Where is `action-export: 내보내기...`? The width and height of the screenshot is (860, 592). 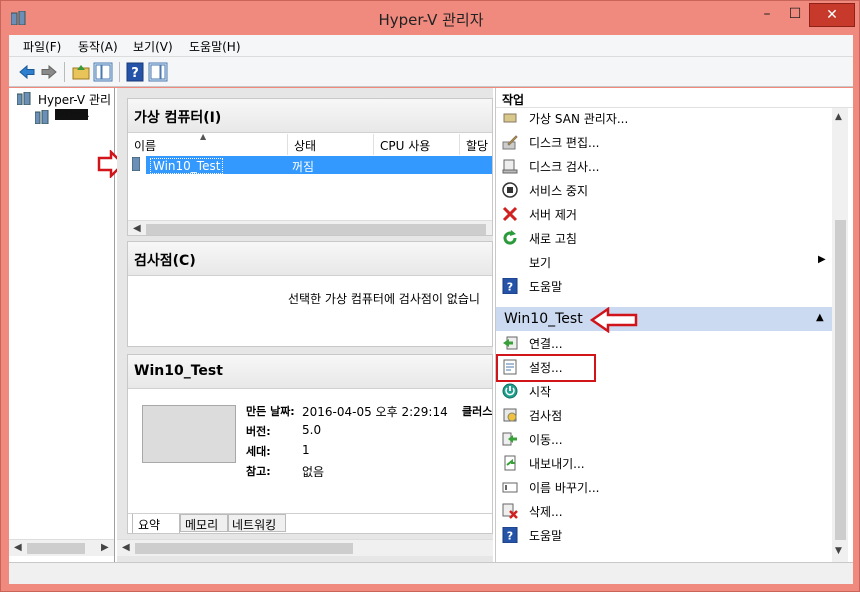
action-export: 내보내기... is located at coordinates (664, 463).